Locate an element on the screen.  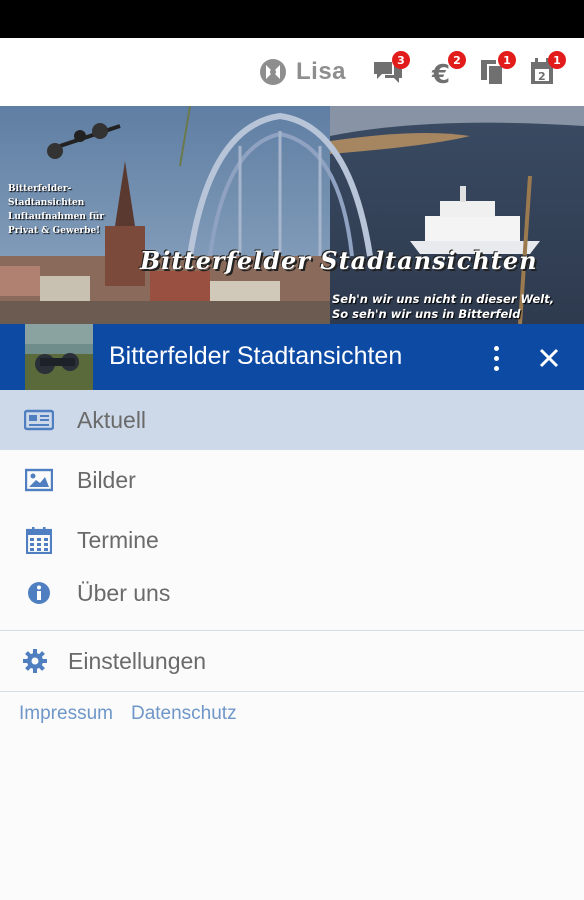
menu-label-aktuell: Aktuell is located at coordinates (112, 419).